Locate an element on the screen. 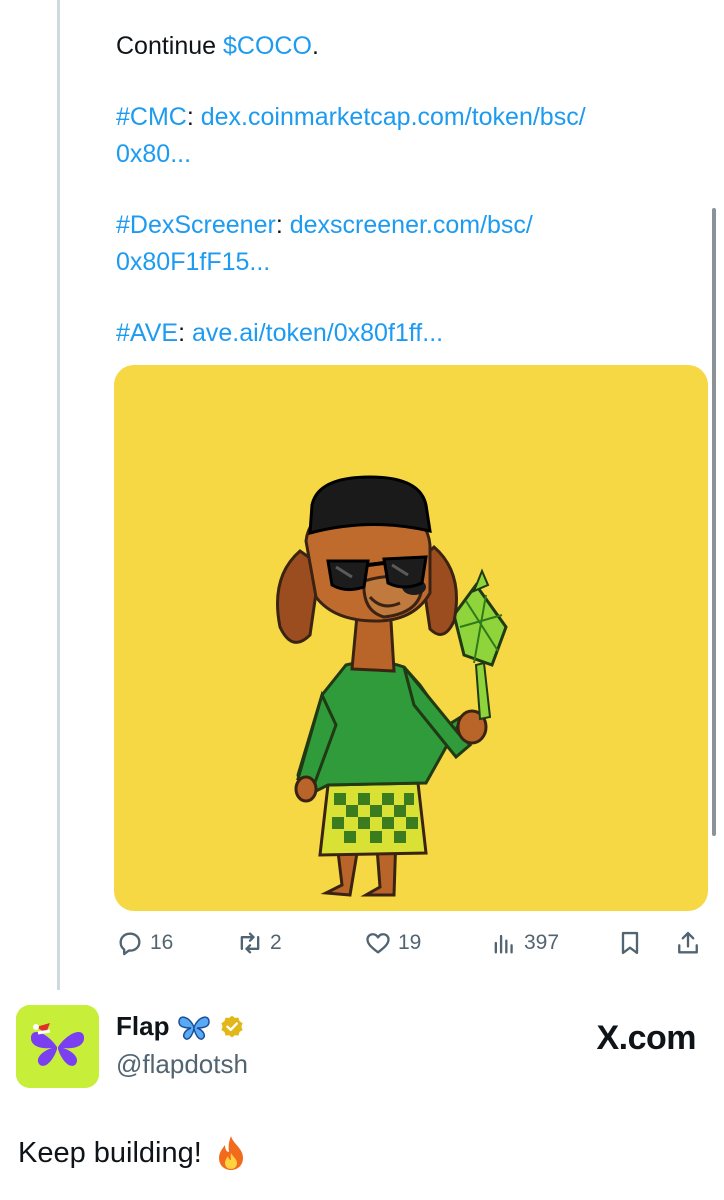 Image resolution: width=724 pixels, height=1200 pixels. share-button is located at coordinates (688, 943).